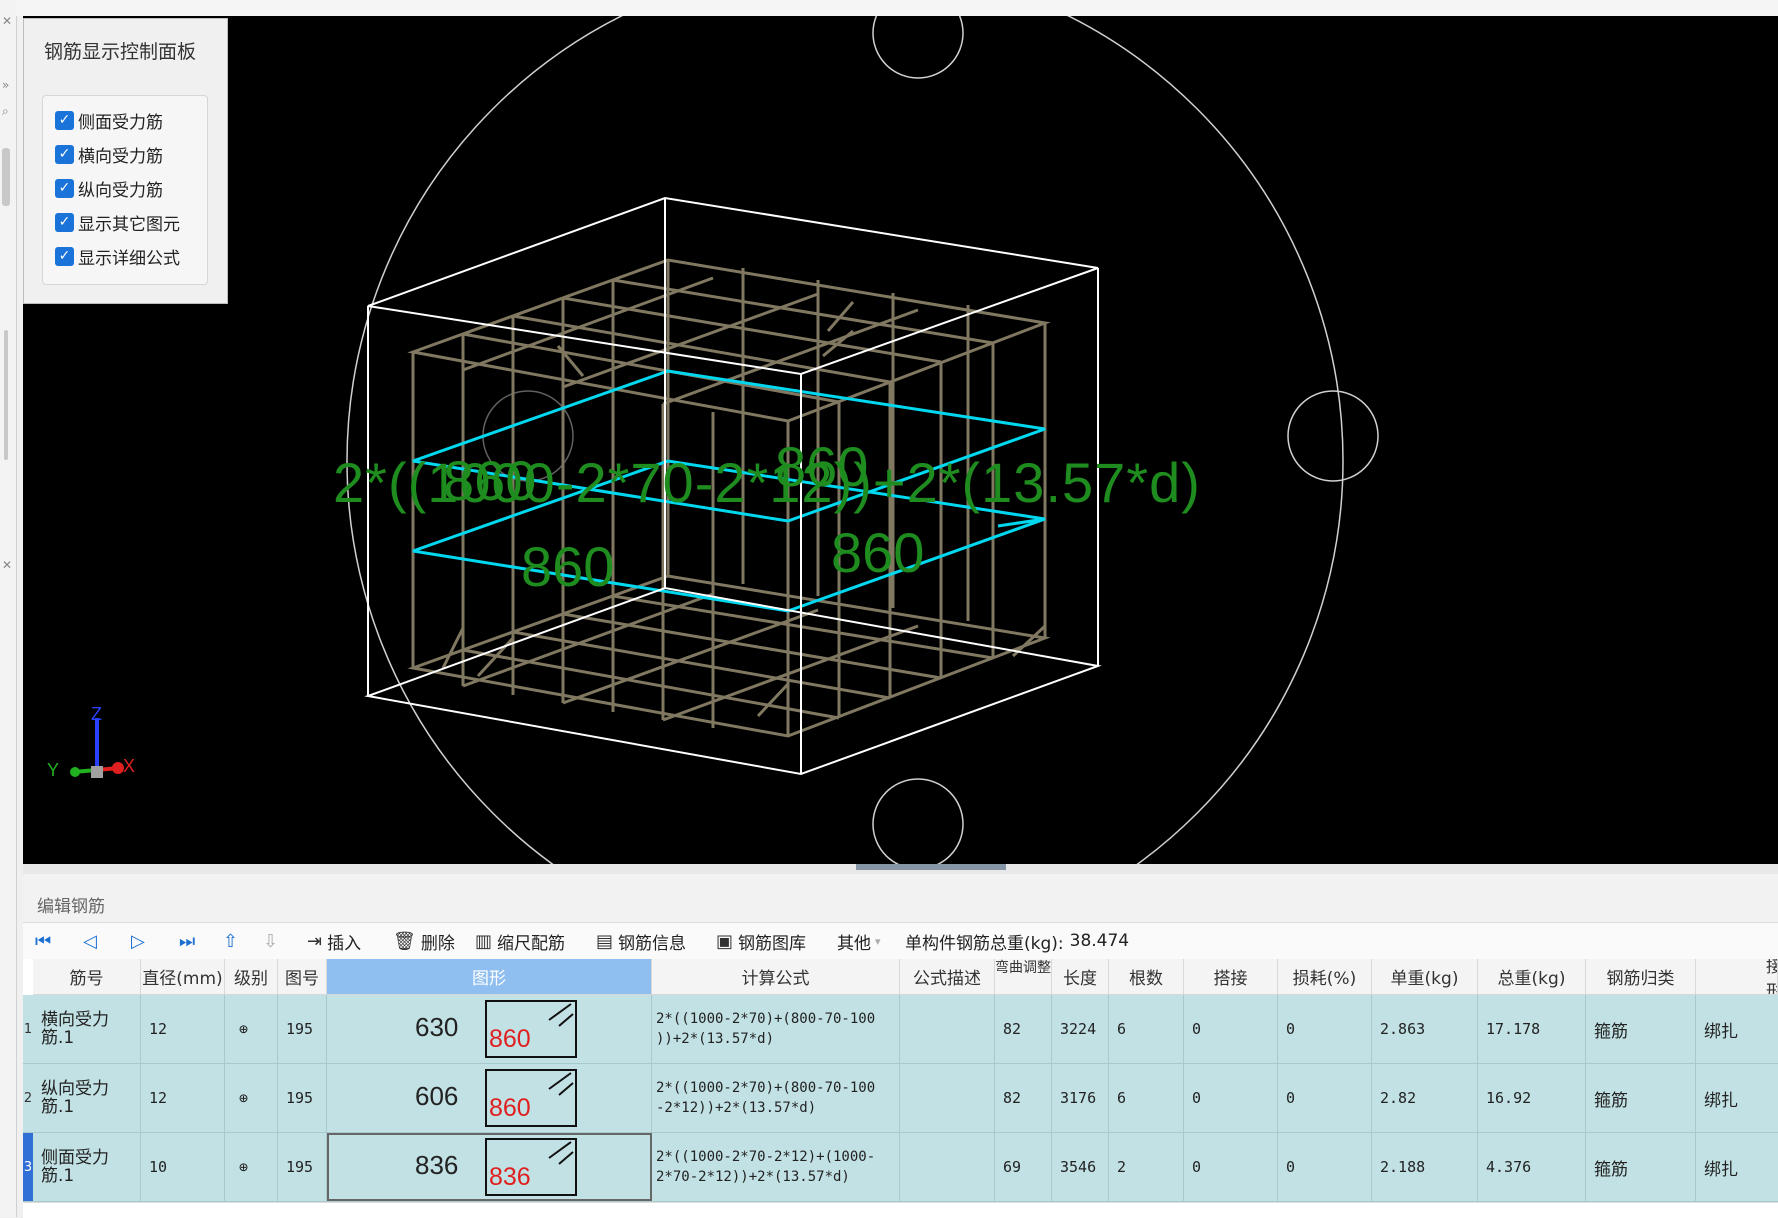  What do you see at coordinates (87, 1167) in the screenshot?
I see `rebar-name-cell: 侧面受力筋.1` at bounding box center [87, 1167].